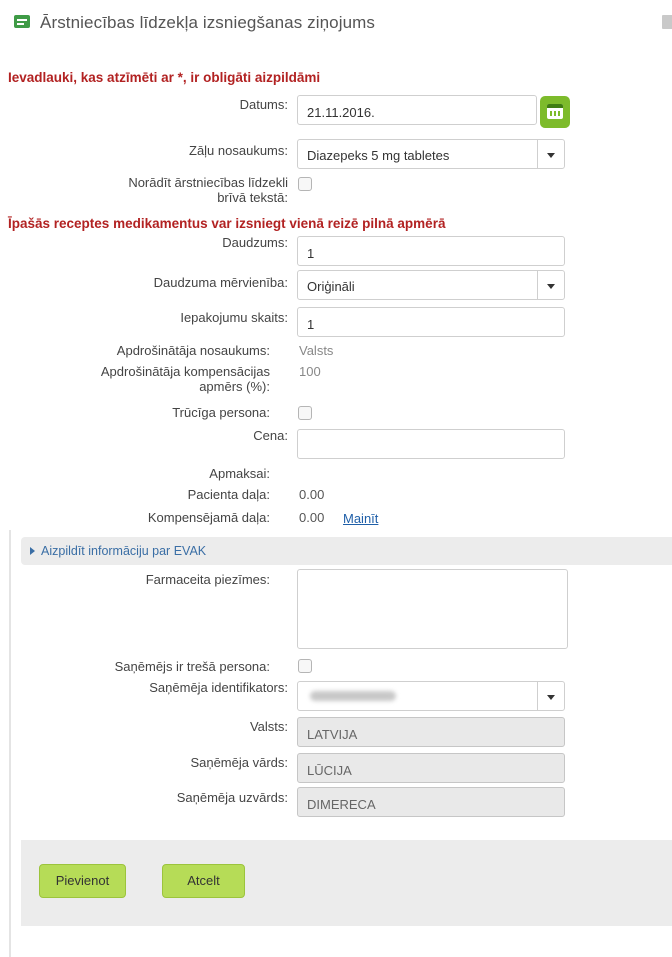  Describe the element at coordinates (346, 551) in the screenshot. I see `evak-toggle: Aizpildīt informāciju par EVAK` at that location.